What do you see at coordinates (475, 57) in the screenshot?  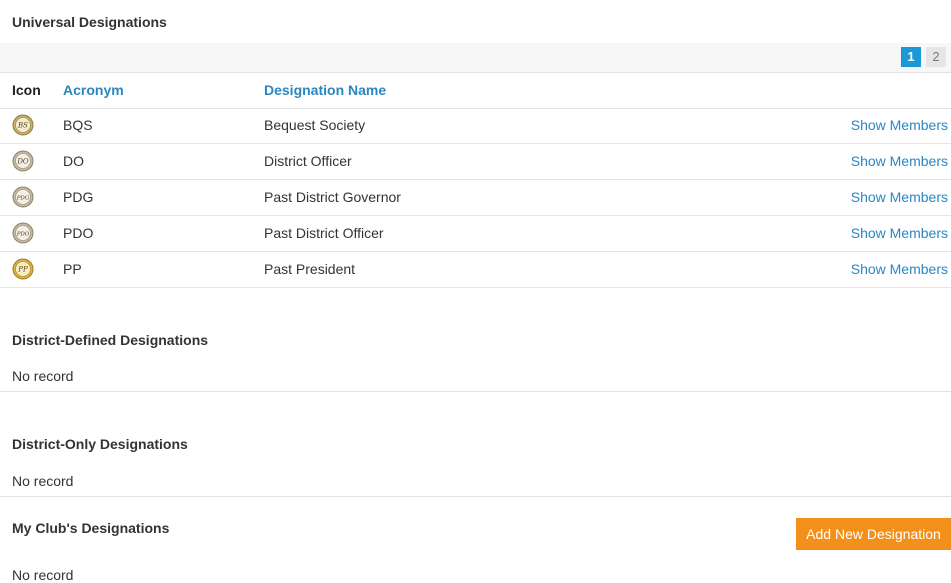 I see `pagination-bar` at bounding box center [475, 57].